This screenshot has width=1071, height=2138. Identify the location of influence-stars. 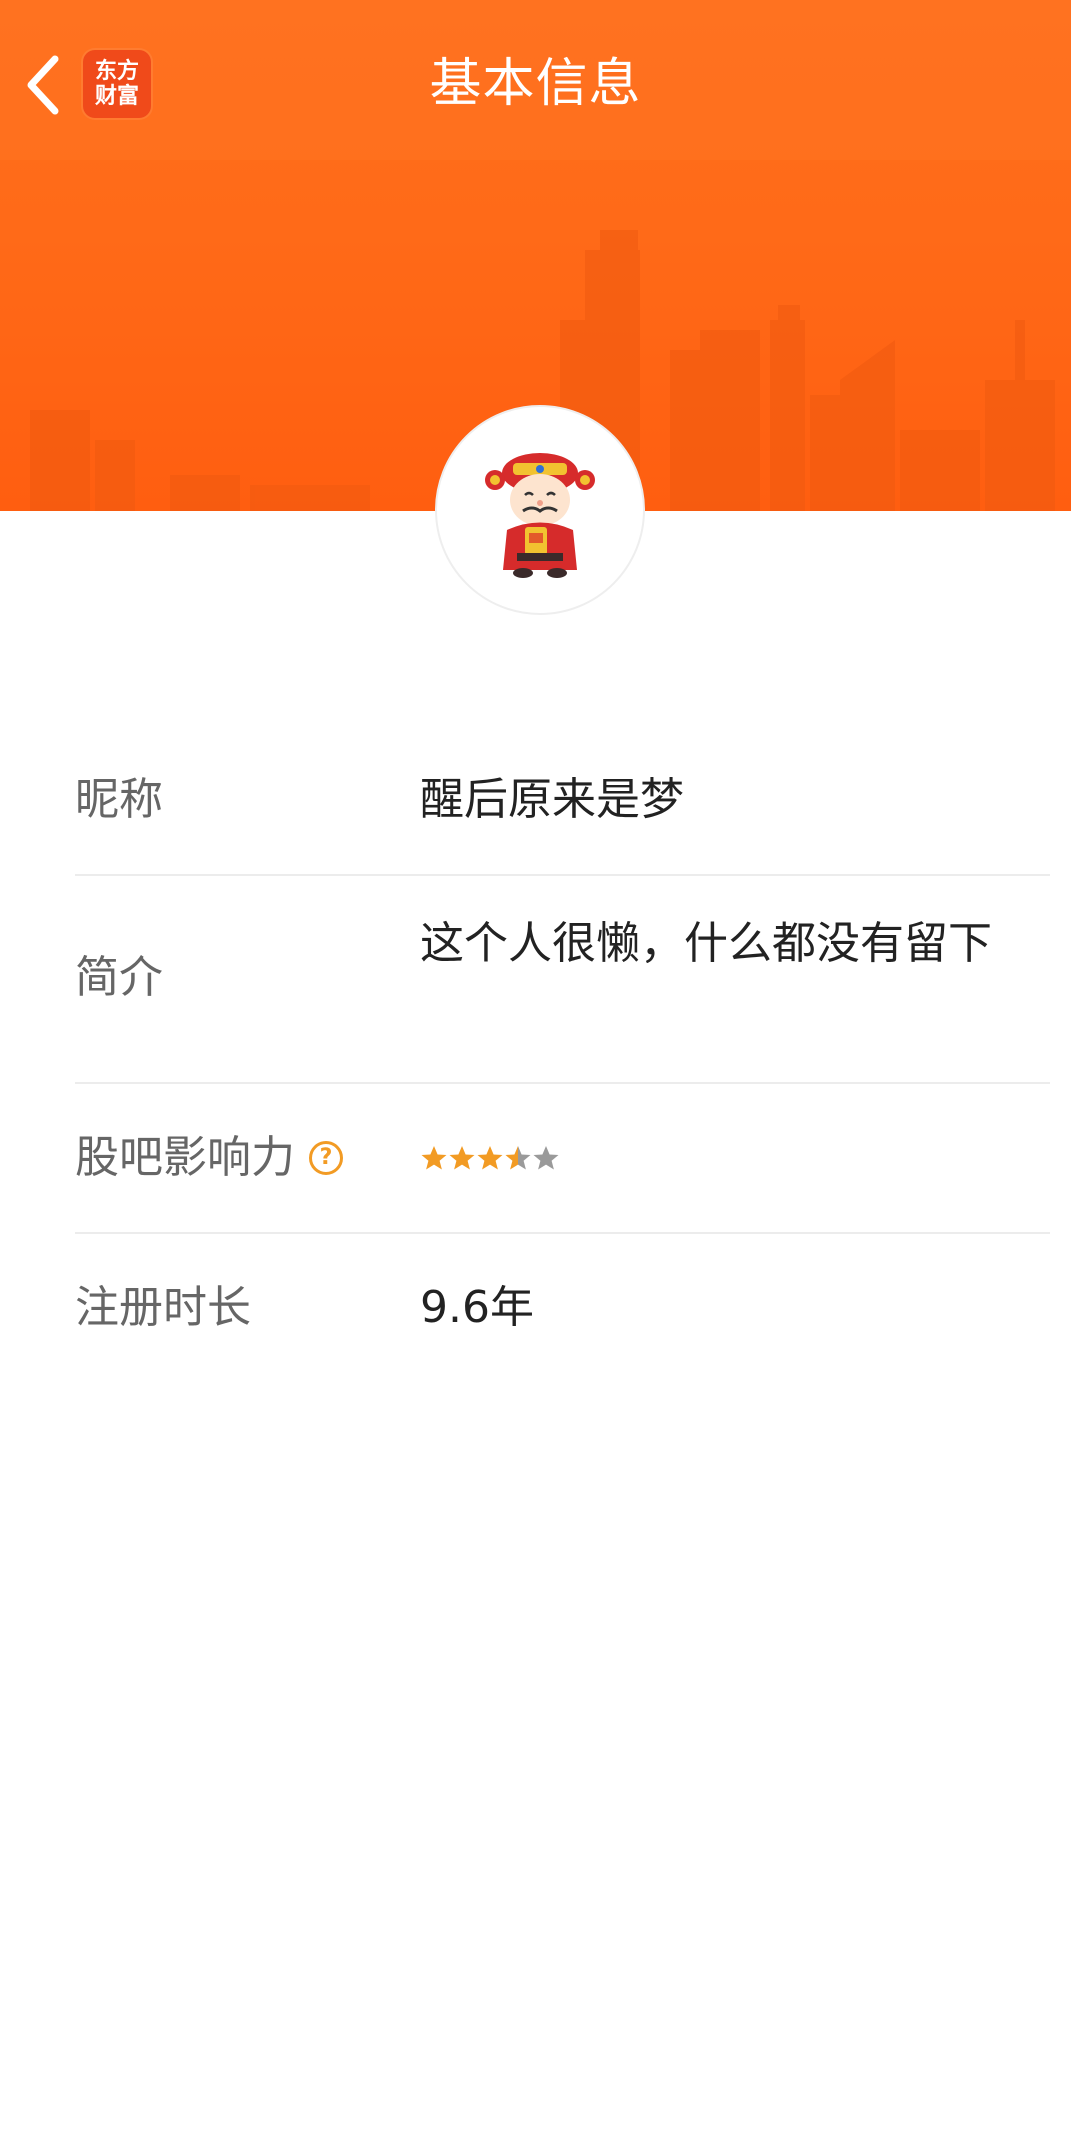
(490, 1158).